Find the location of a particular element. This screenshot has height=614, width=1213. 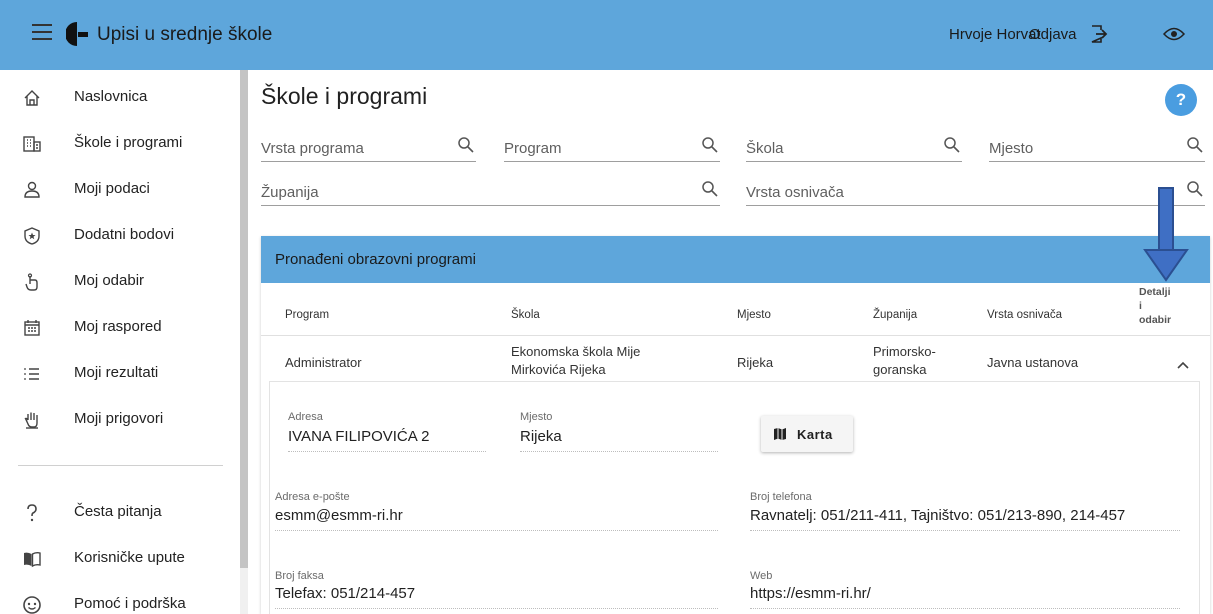

sidebar-divider is located at coordinates (120, 465).